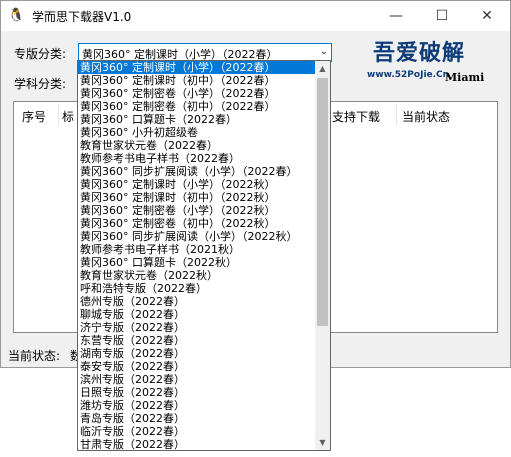 This screenshot has height=457, width=511. What do you see at coordinates (197, 275) in the screenshot?
I see `dropdown-option: 教育世家状元卷（2022秋）` at bounding box center [197, 275].